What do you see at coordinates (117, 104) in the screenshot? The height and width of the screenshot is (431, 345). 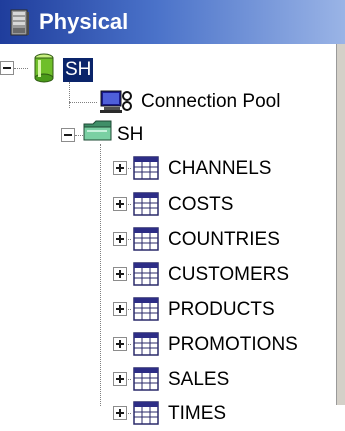 I see `connection-pool-icon` at bounding box center [117, 104].